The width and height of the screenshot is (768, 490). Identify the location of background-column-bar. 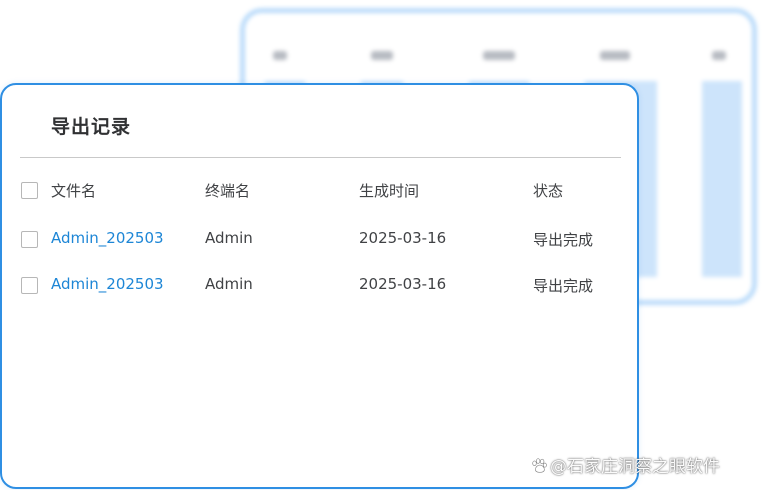
(722, 179).